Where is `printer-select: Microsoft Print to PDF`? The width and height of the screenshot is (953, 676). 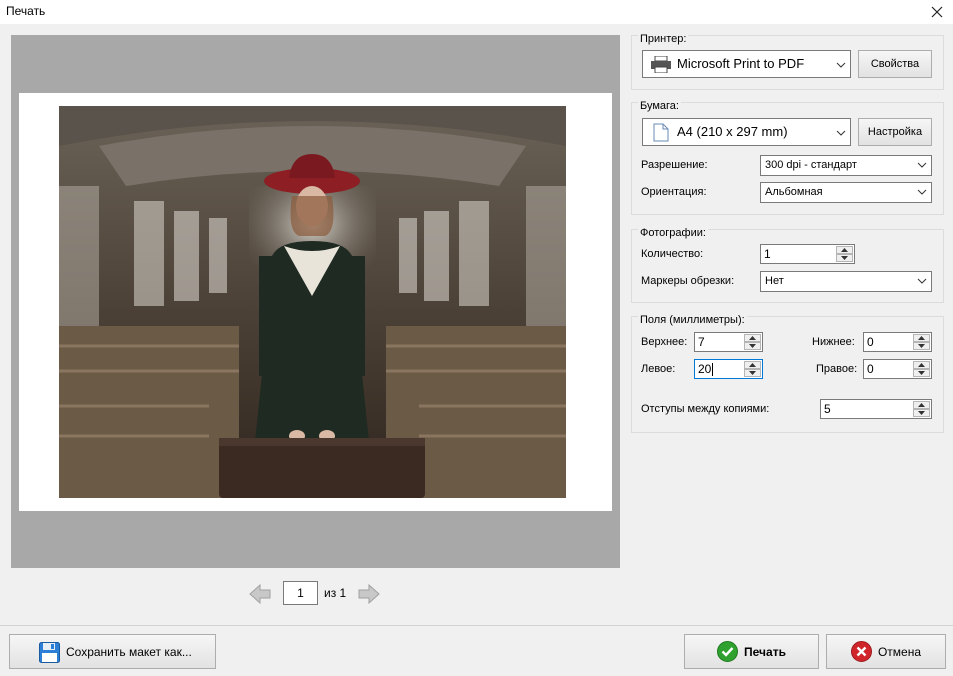 printer-select: Microsoft Print to PDF is located at coordinates (746, 64).